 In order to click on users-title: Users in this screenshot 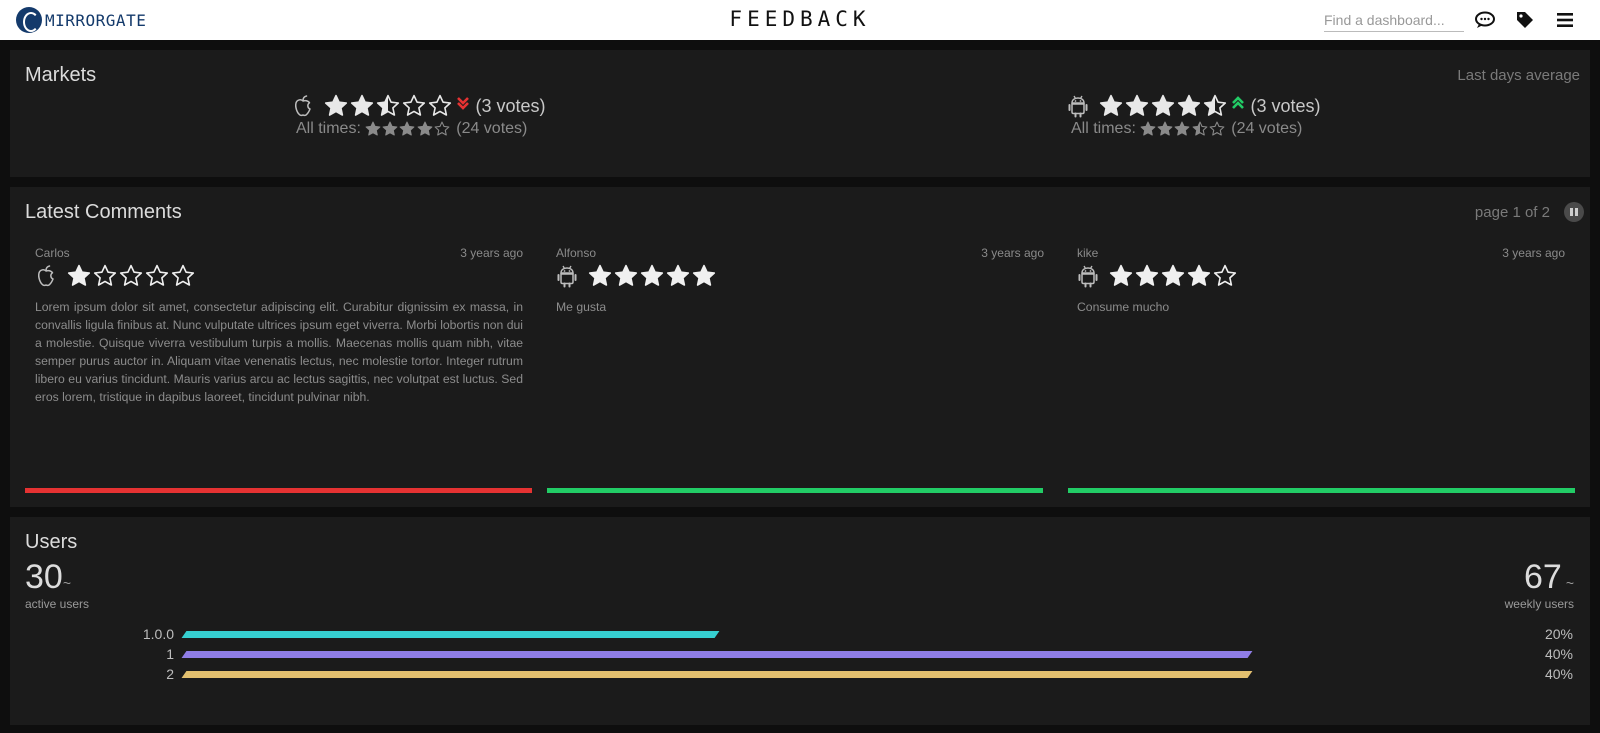, I will do `click(51, 542)`.